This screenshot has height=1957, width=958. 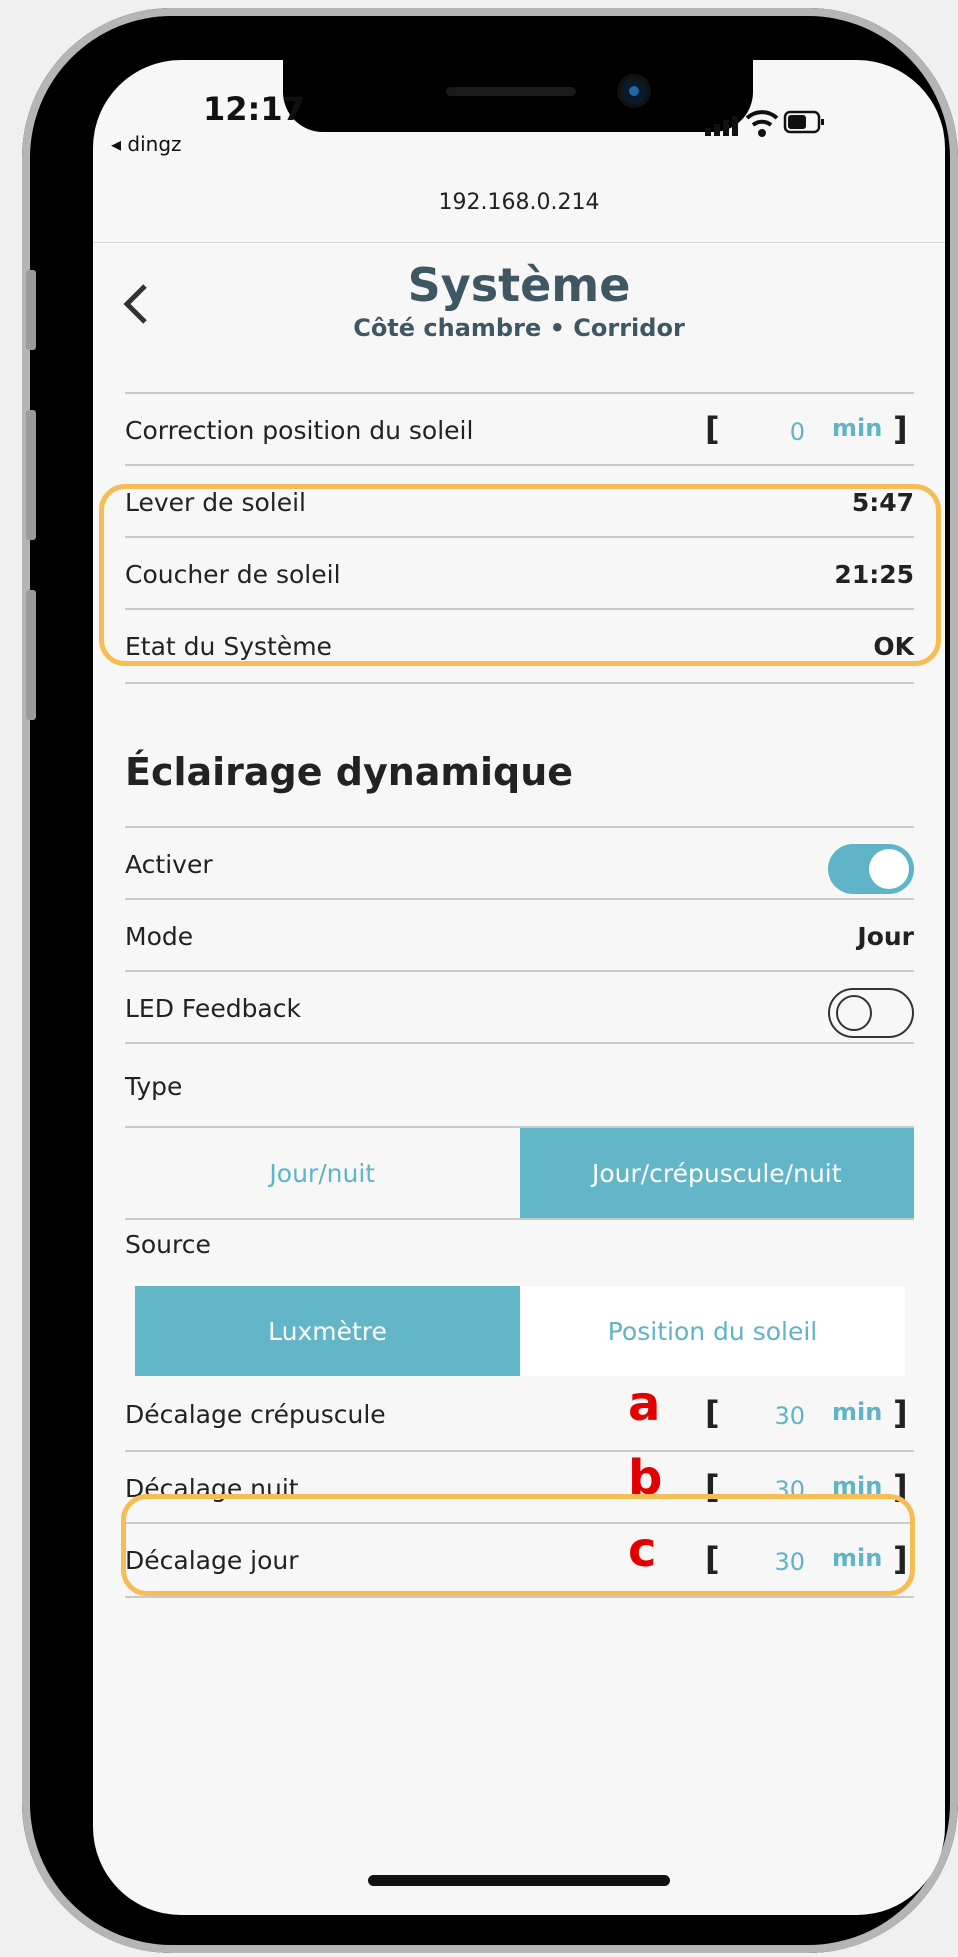 I want to click on signal-icon, so click(x=721, y=126).